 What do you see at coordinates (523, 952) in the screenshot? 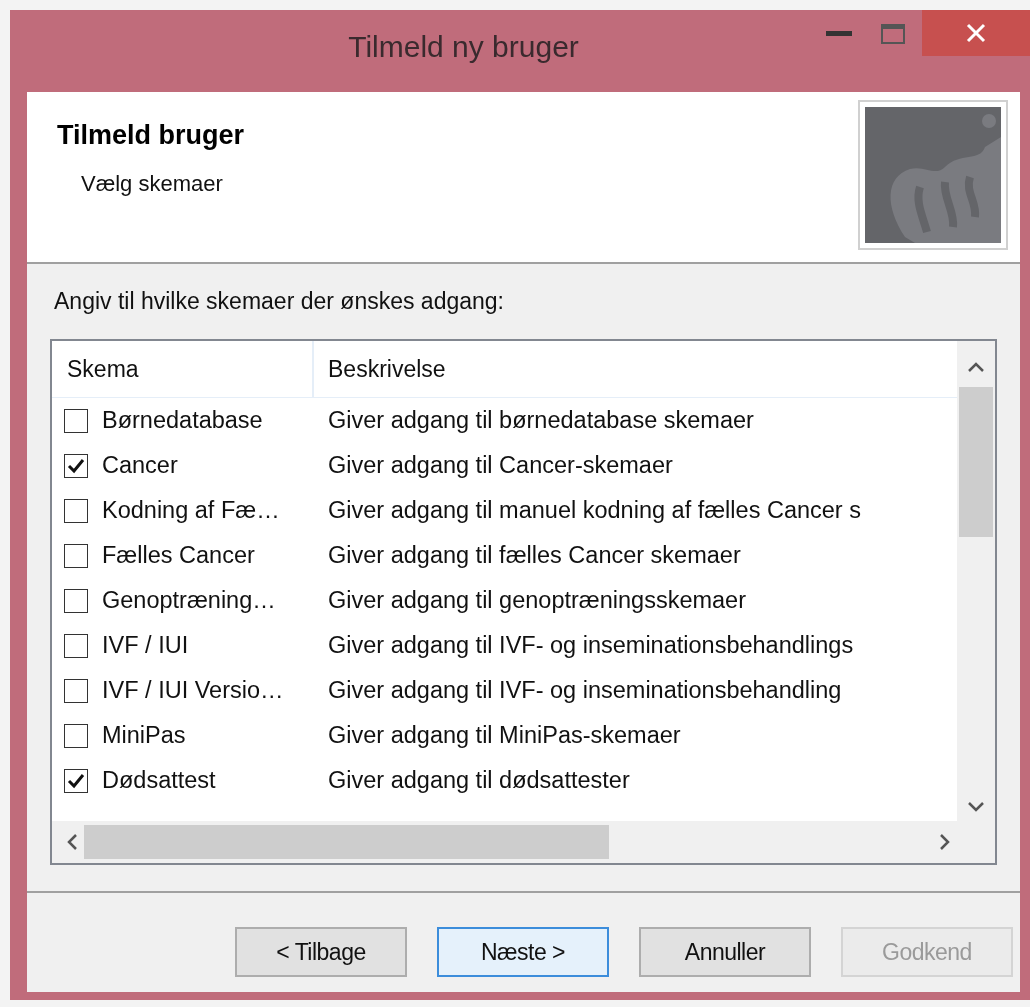
I see `dialog-button: Næste >` at bounding box center [523, 952].